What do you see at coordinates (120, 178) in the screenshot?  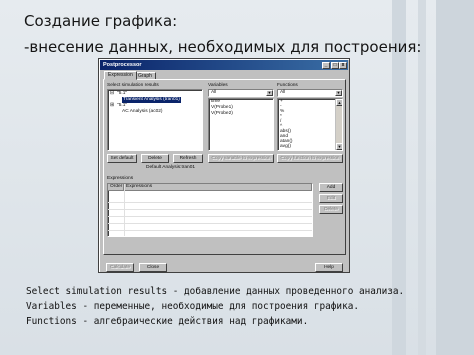 I see `expressions-label: Expressions` at bounding box center [120, 178].